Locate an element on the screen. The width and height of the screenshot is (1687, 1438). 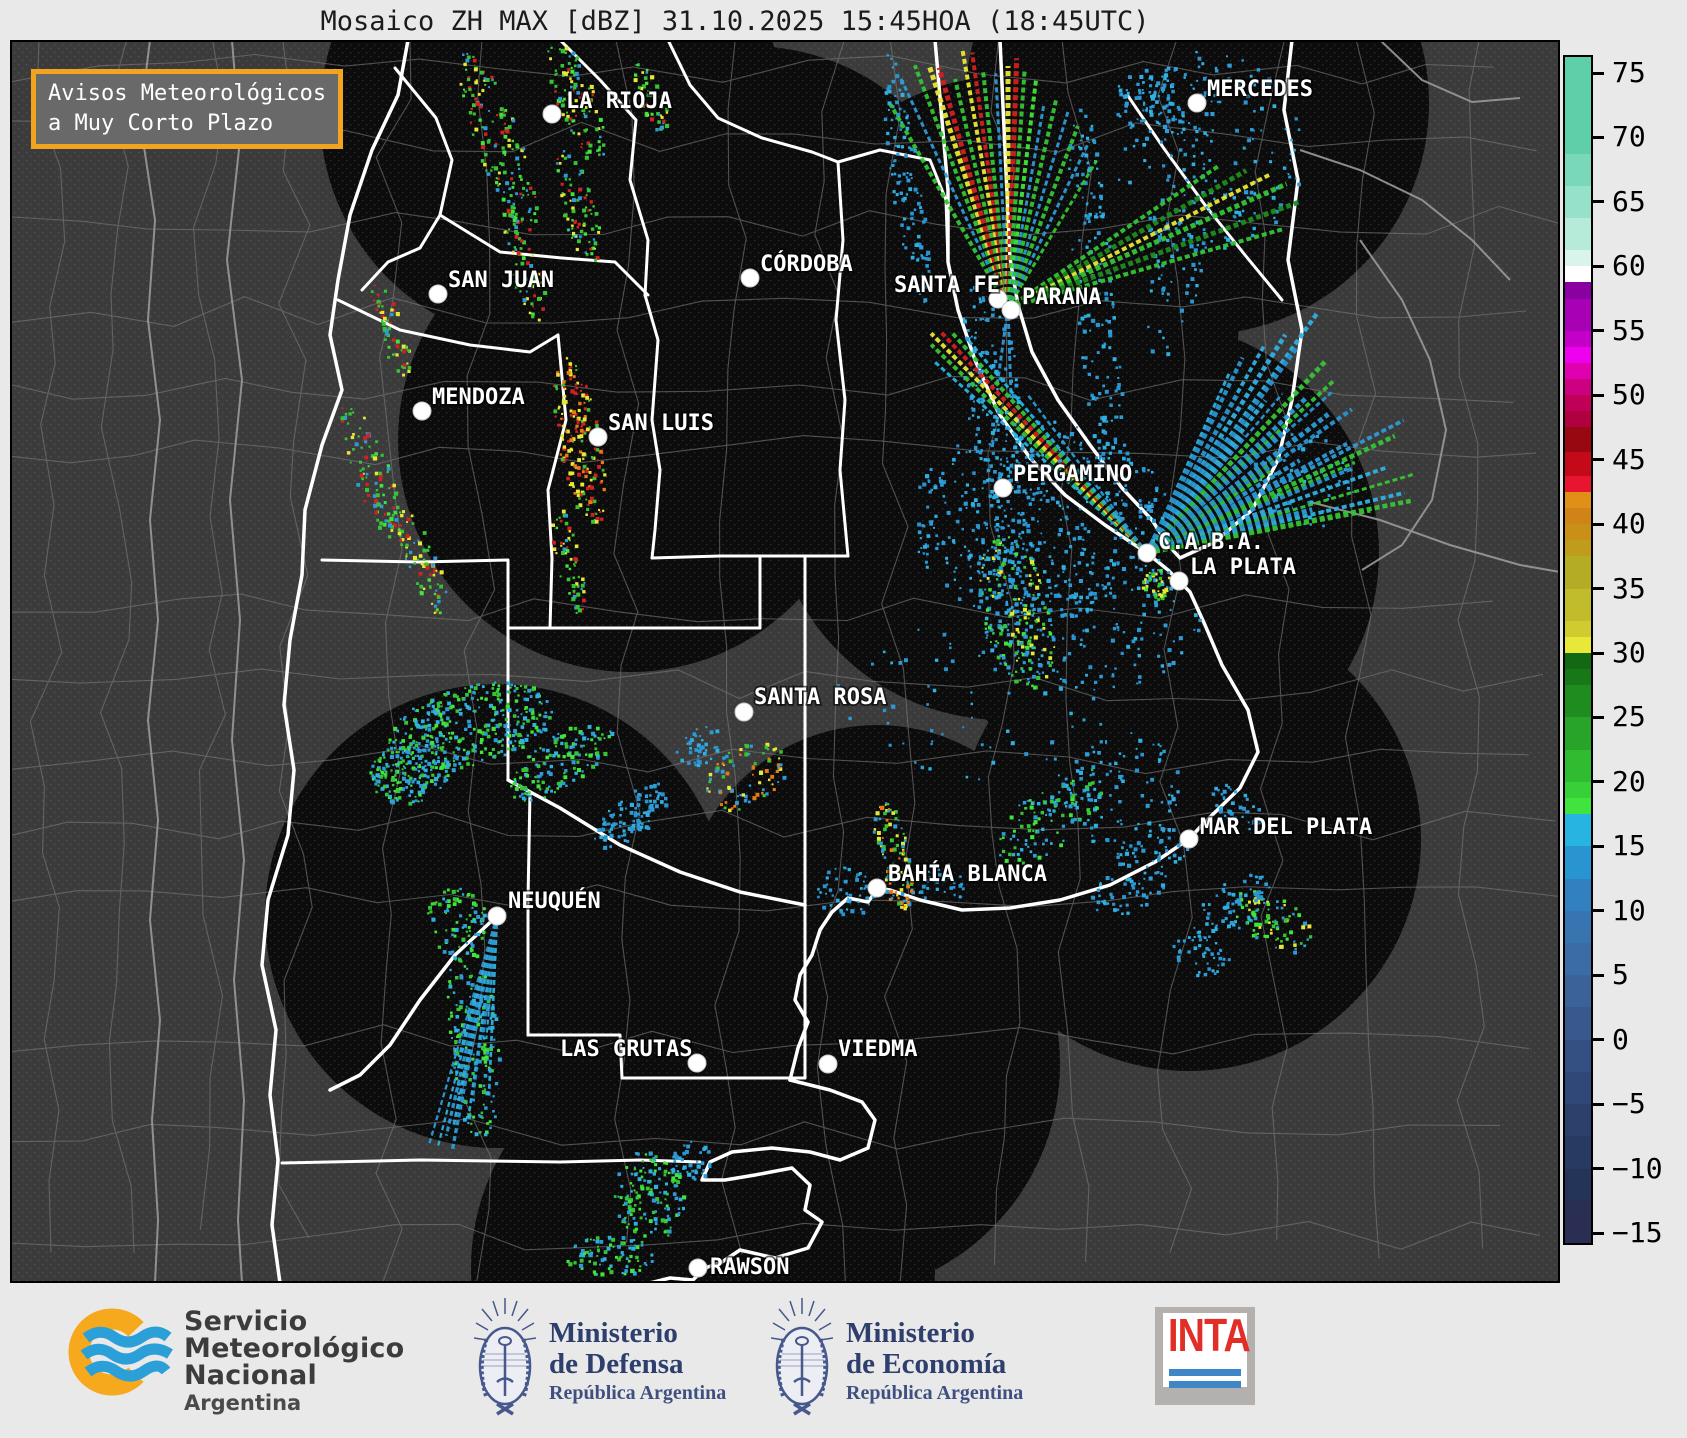
city-label: BAHÍA BLANCA is located at coordinates (967, 874).